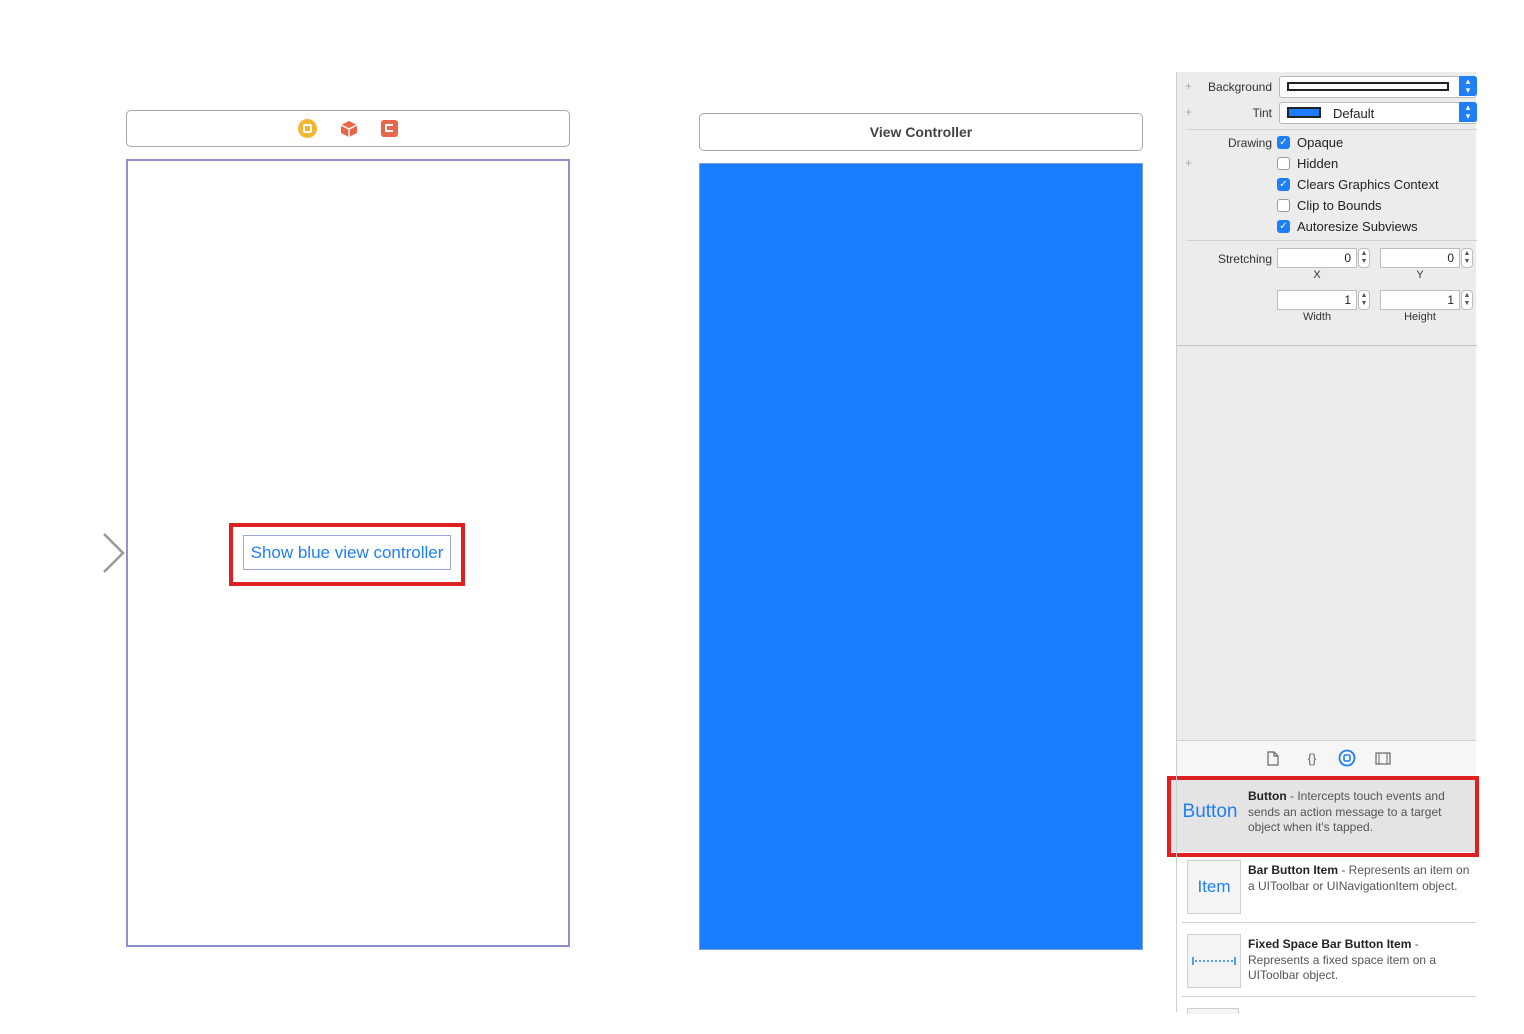  I want to click on library-panel-left-border, so click(1176, 876).